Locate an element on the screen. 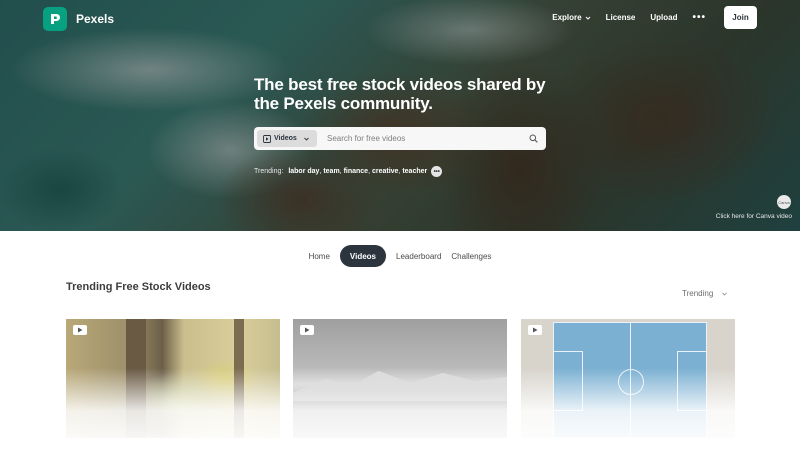  sort-label: Trending is located at coordinates (698, 293).